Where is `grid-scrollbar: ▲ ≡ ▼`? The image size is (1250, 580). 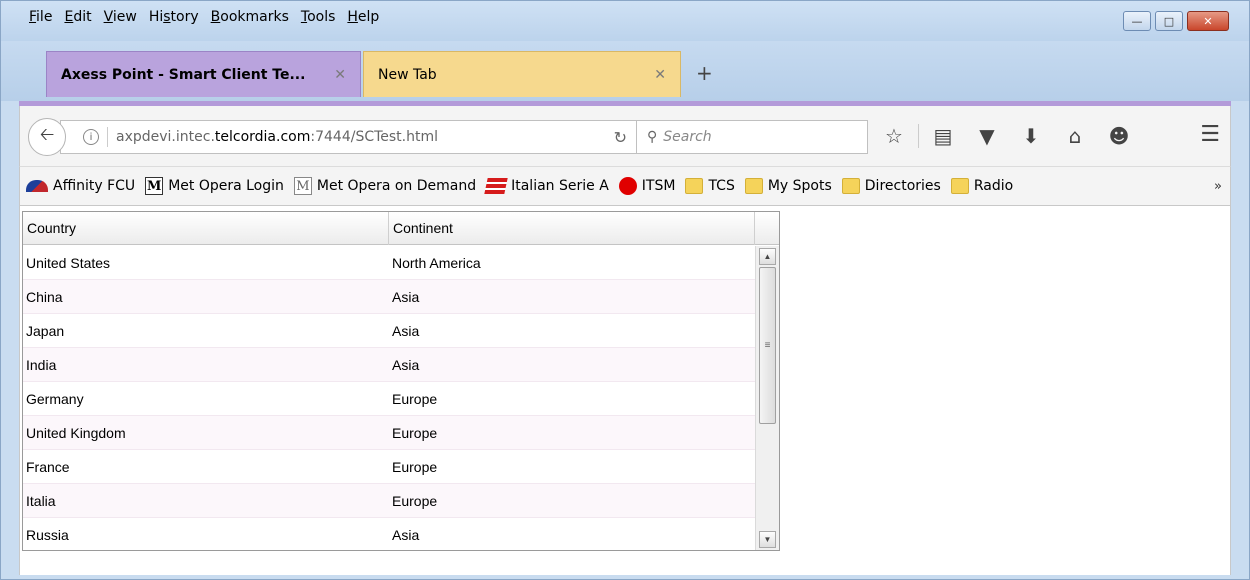 grid-scrollbar: ▲ ≡ ▼ is located at coordinates (767, 398).